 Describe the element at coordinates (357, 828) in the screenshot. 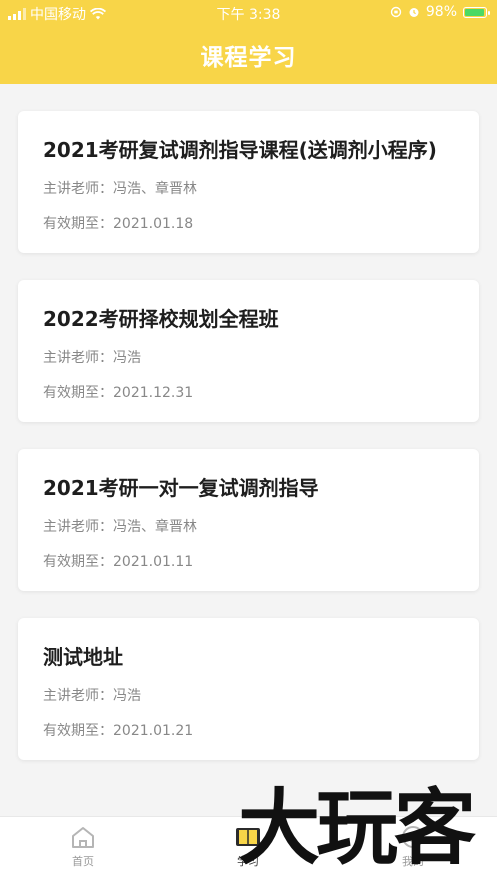

I see `watermark: 大玩客` at that location.